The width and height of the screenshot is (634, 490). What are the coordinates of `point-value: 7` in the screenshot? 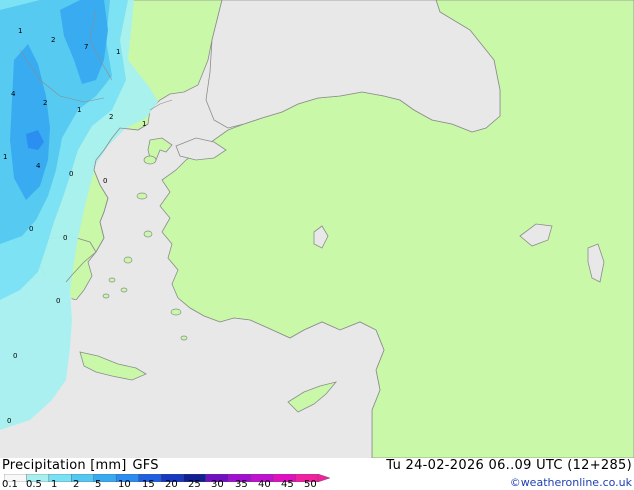 It's located at (86, 47).